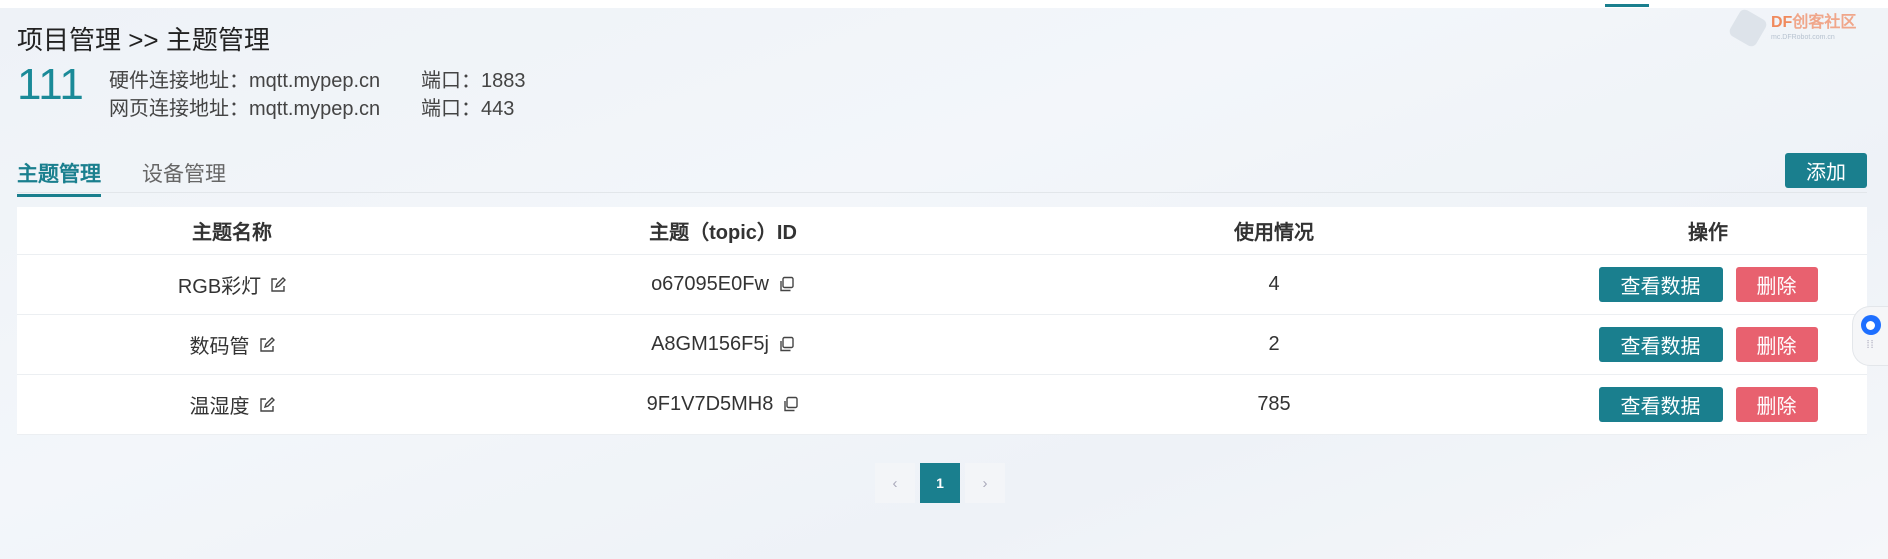  What do you see at coordinates (1870, 325) in the screenshot?
I see `chat-bubble-icon` at bounding box center [1870, 325].